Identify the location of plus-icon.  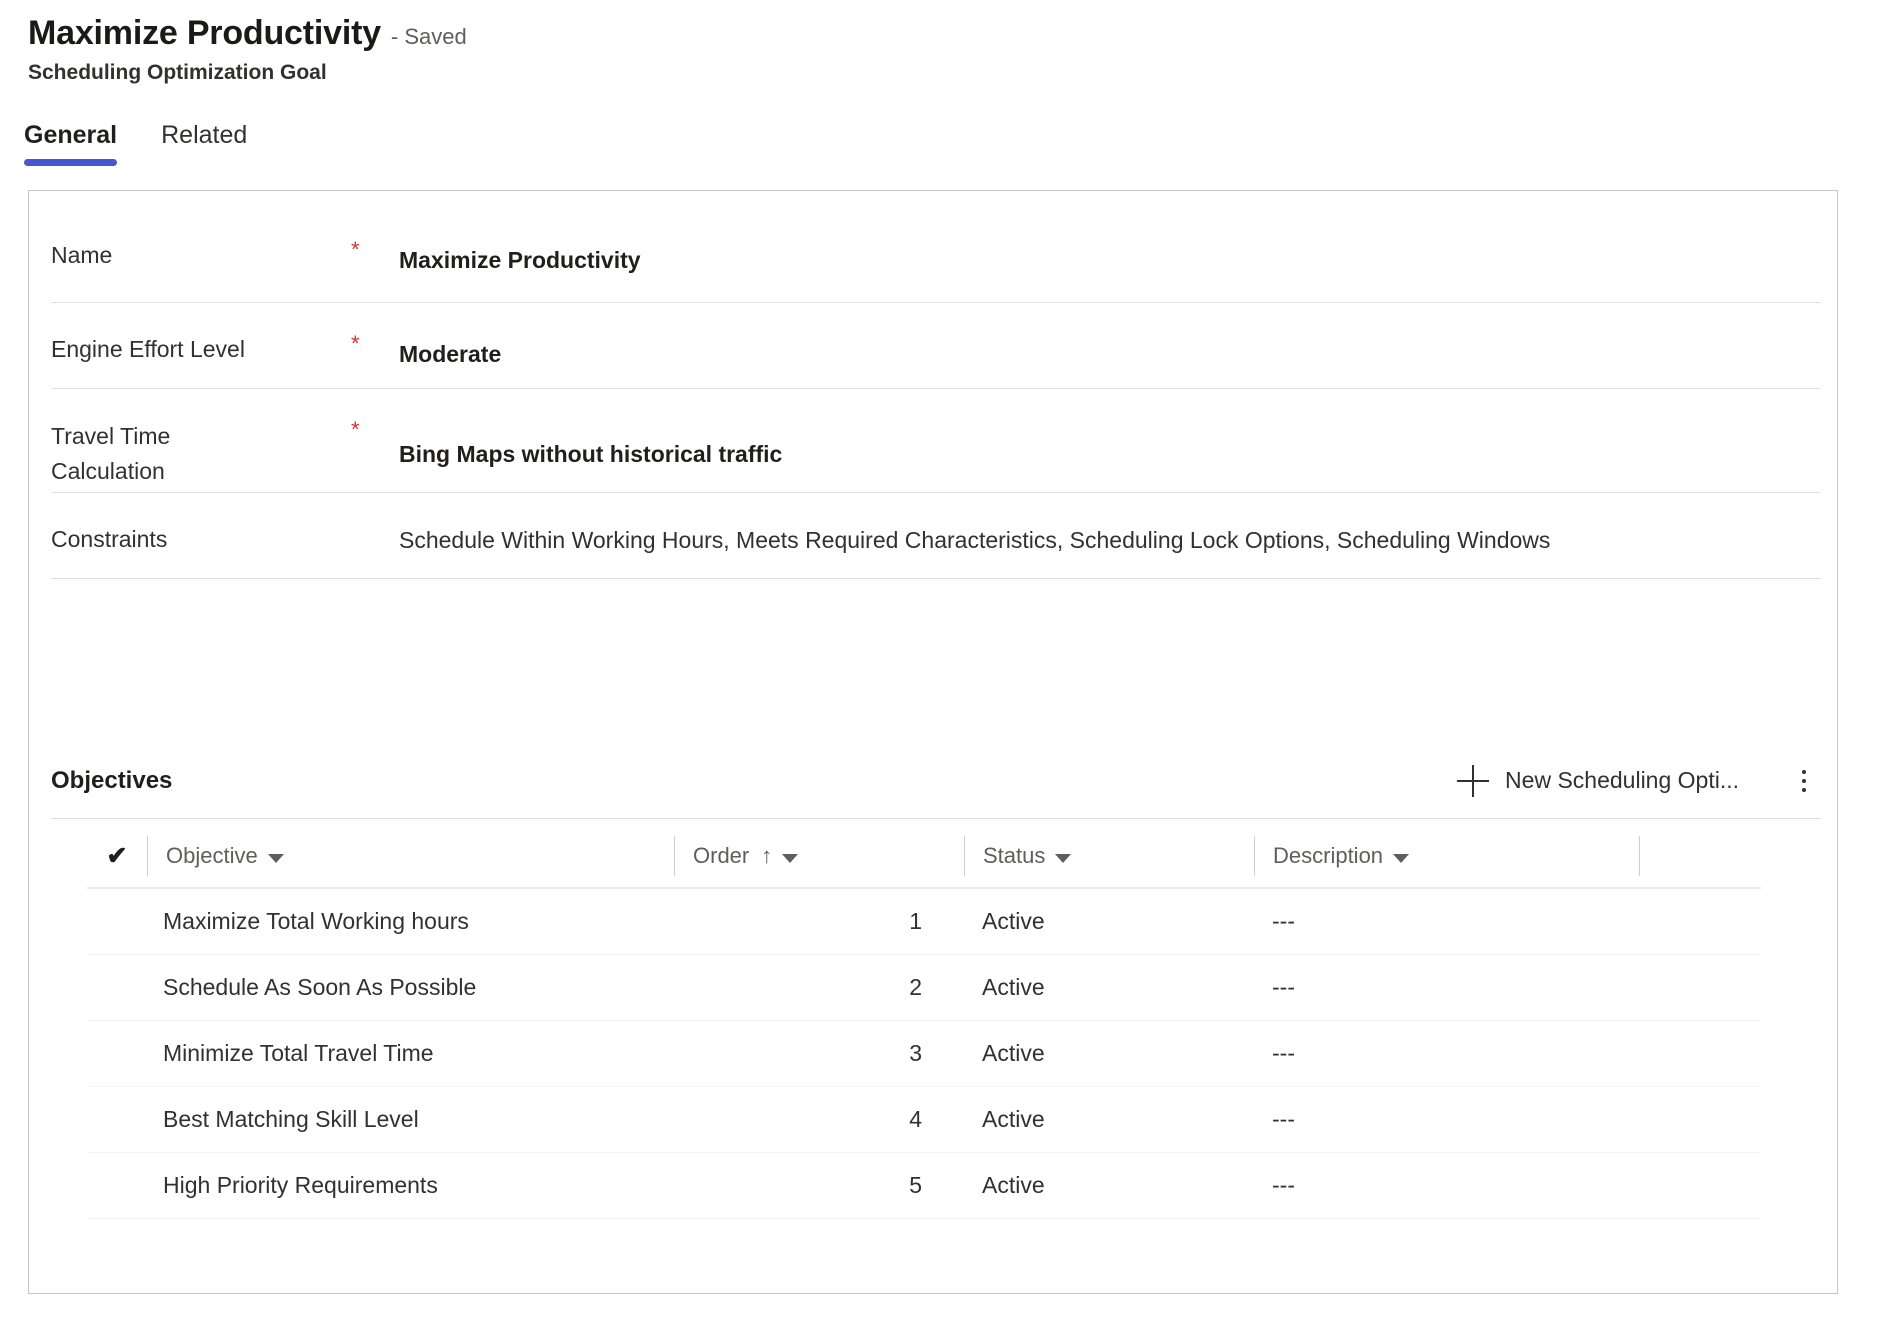
(1473, 780).